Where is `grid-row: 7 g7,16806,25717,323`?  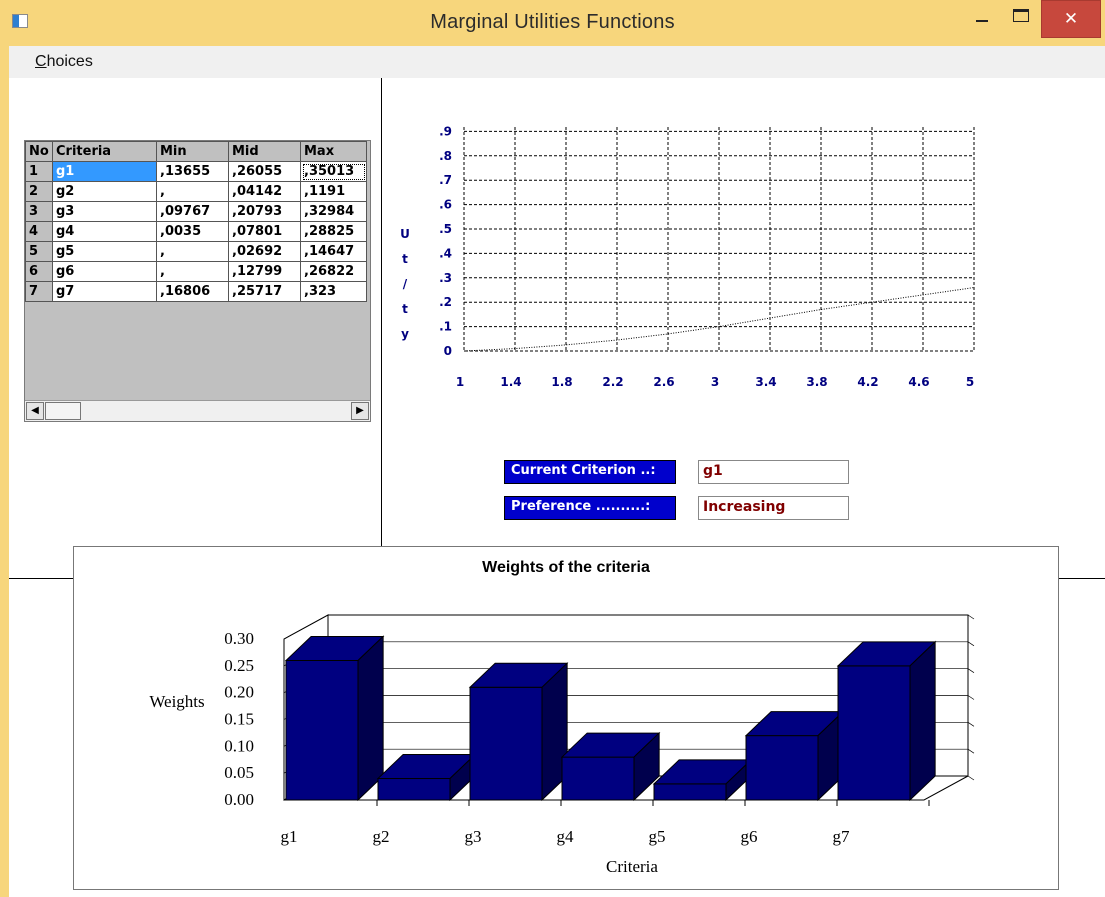
grid-row: 7 g7,16806,25717,323 is located at coordinates (196, 291).